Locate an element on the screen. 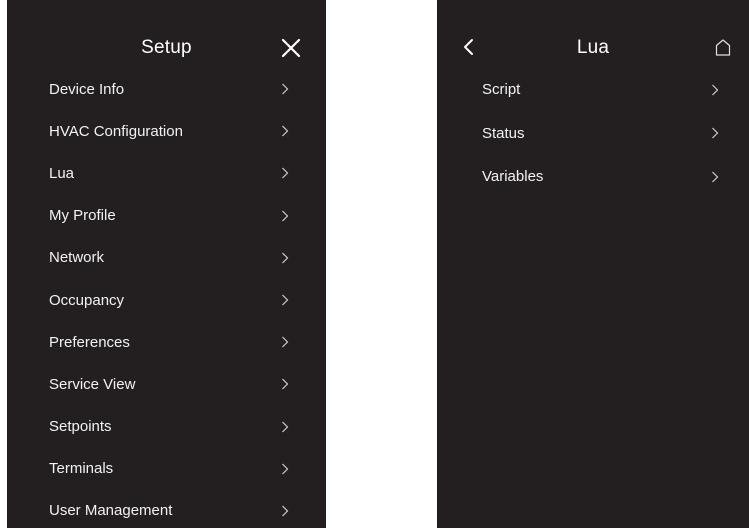 The height and width of the screenshot is (532, 749). menu-item-variables: Variables is located at coordinates (593, 177).